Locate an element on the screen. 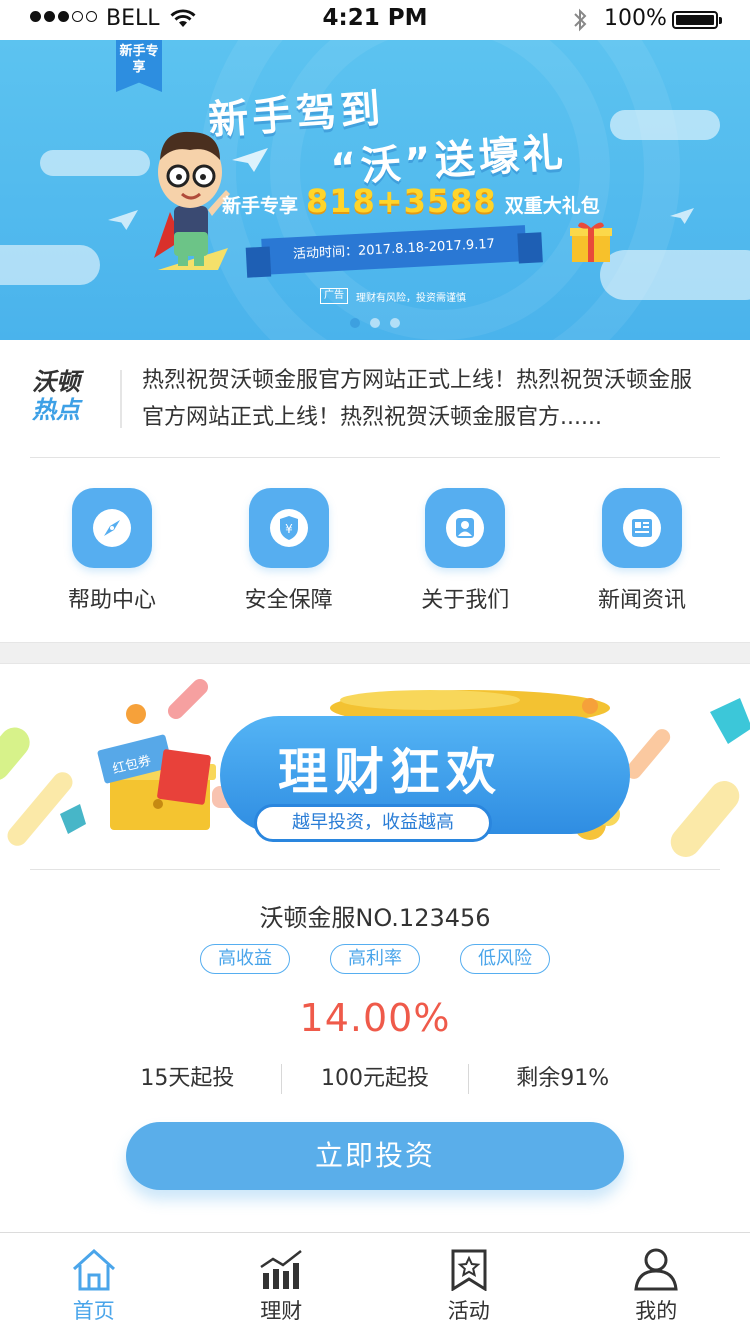 This screenshot has width=750, height=1334. product-tags: 高收益 高利率 低风险 is located at coordinates (375, 959).